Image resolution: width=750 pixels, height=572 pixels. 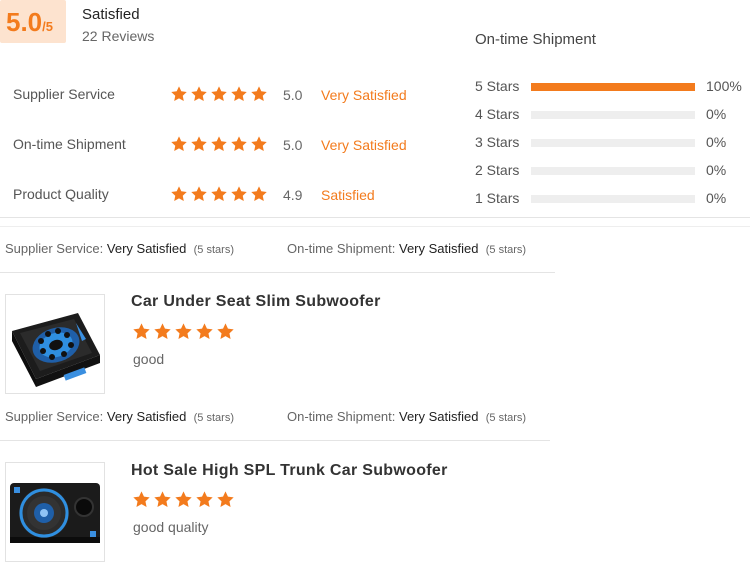 What do you see at coordinates (716, 142) in the screenshot?
I see `distribution-pct-3: 0%` at bounding box center [716, 142].